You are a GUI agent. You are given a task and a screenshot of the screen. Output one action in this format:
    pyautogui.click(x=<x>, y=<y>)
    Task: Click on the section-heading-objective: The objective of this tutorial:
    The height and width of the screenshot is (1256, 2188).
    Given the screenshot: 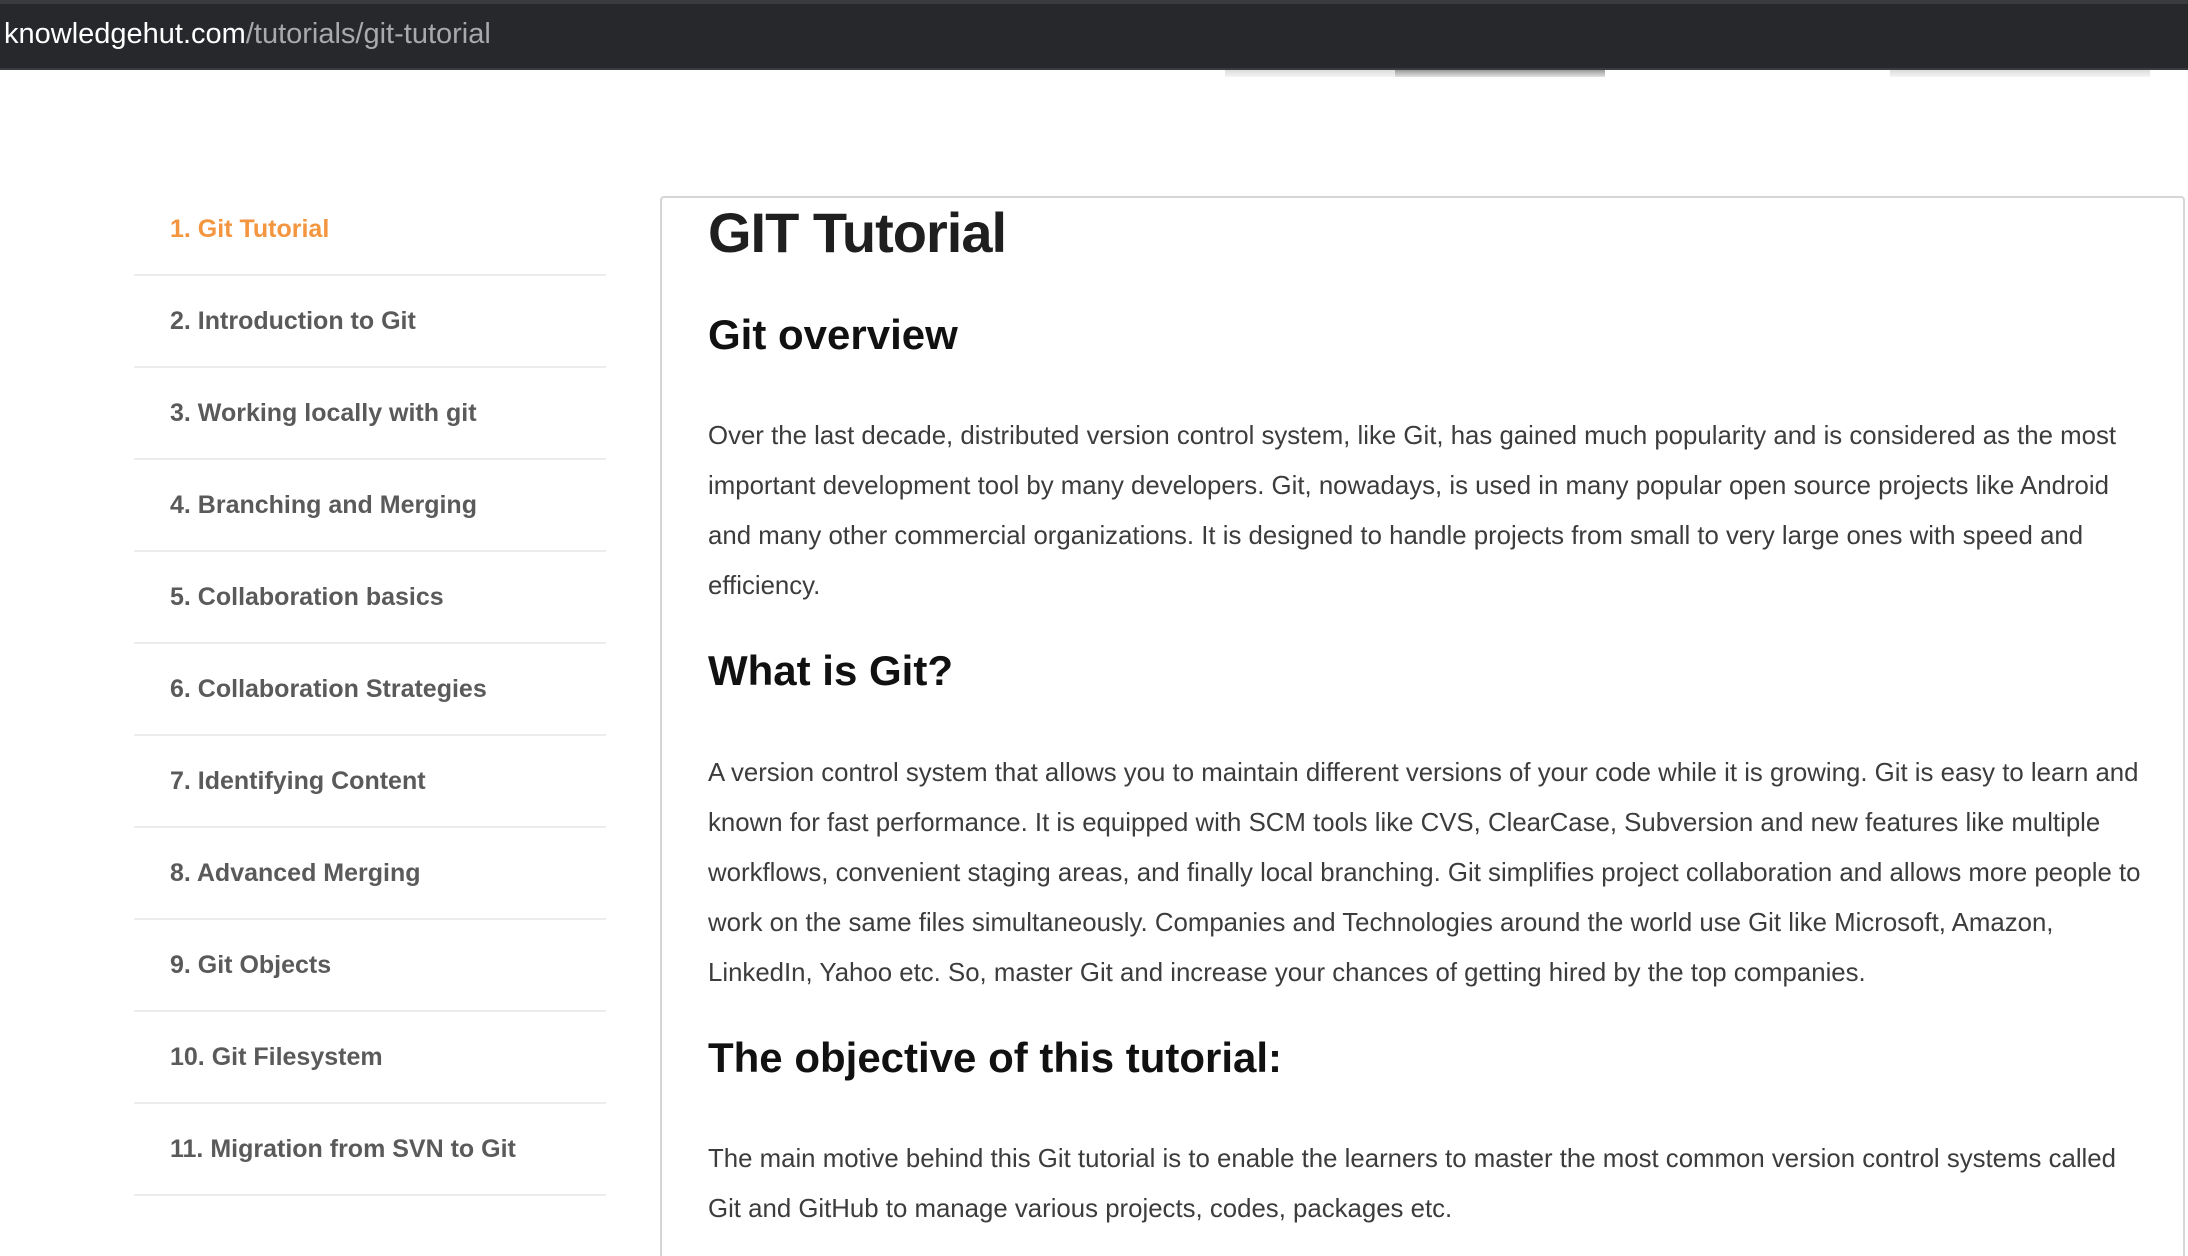 What is the action you would take?
    pyautogui.click(x=995, y=1057)
    